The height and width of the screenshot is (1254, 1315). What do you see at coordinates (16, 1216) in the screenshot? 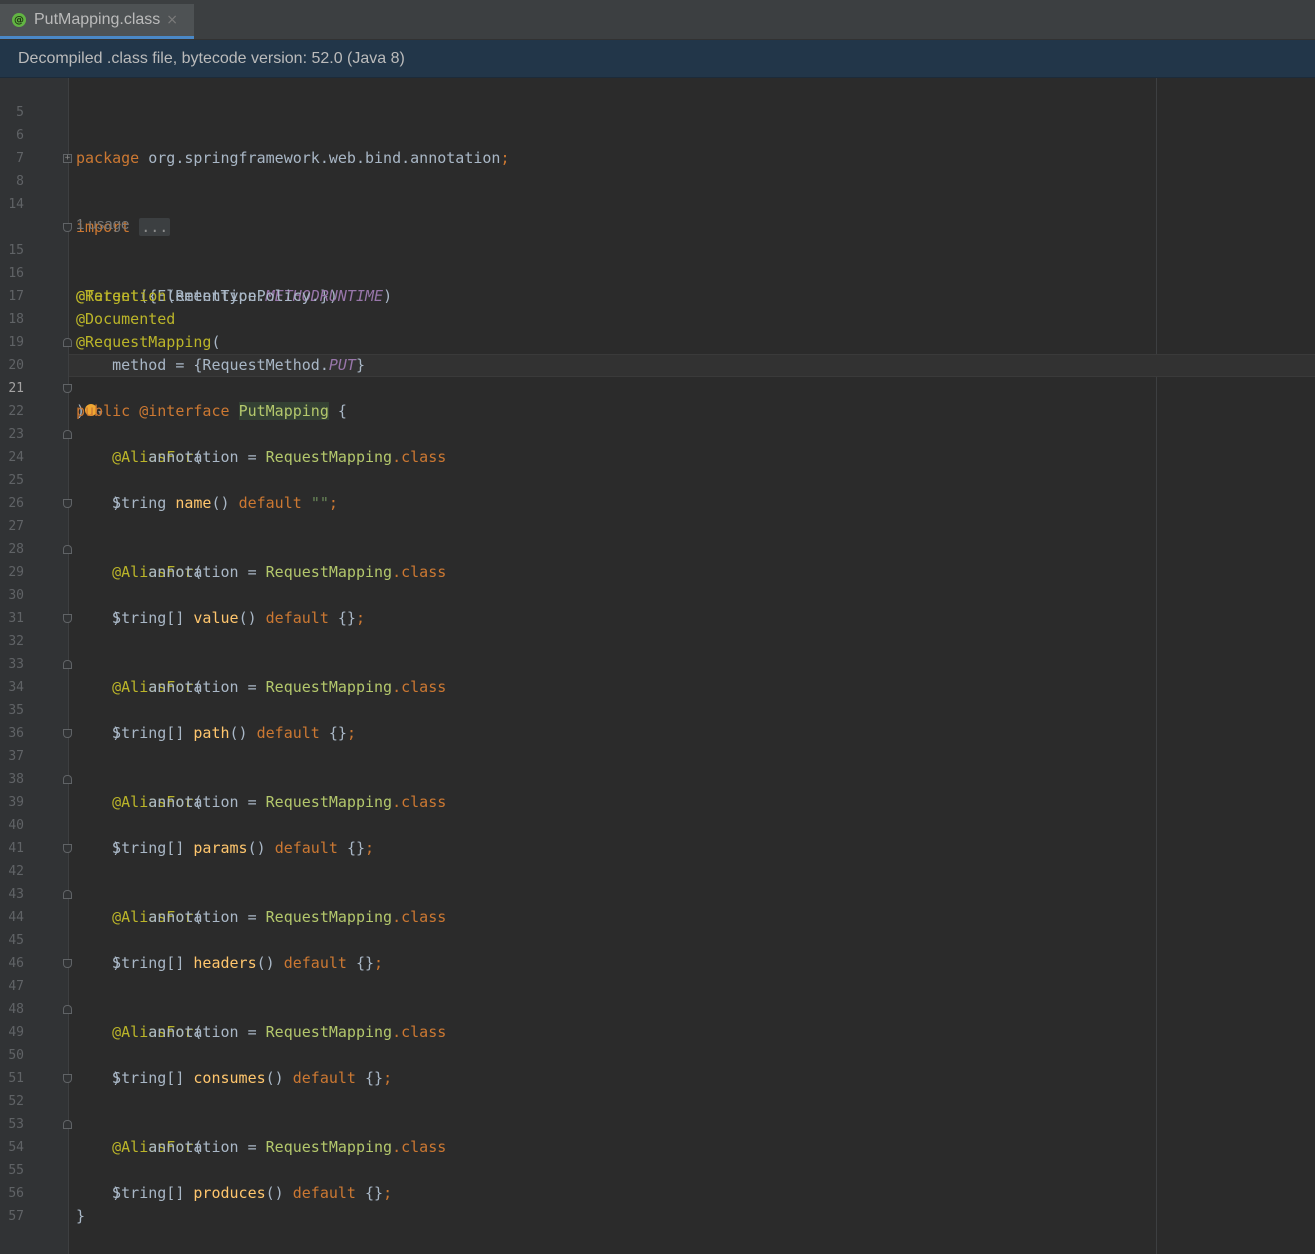
I see `line-number: 57` at bounding box center [16, 1216].